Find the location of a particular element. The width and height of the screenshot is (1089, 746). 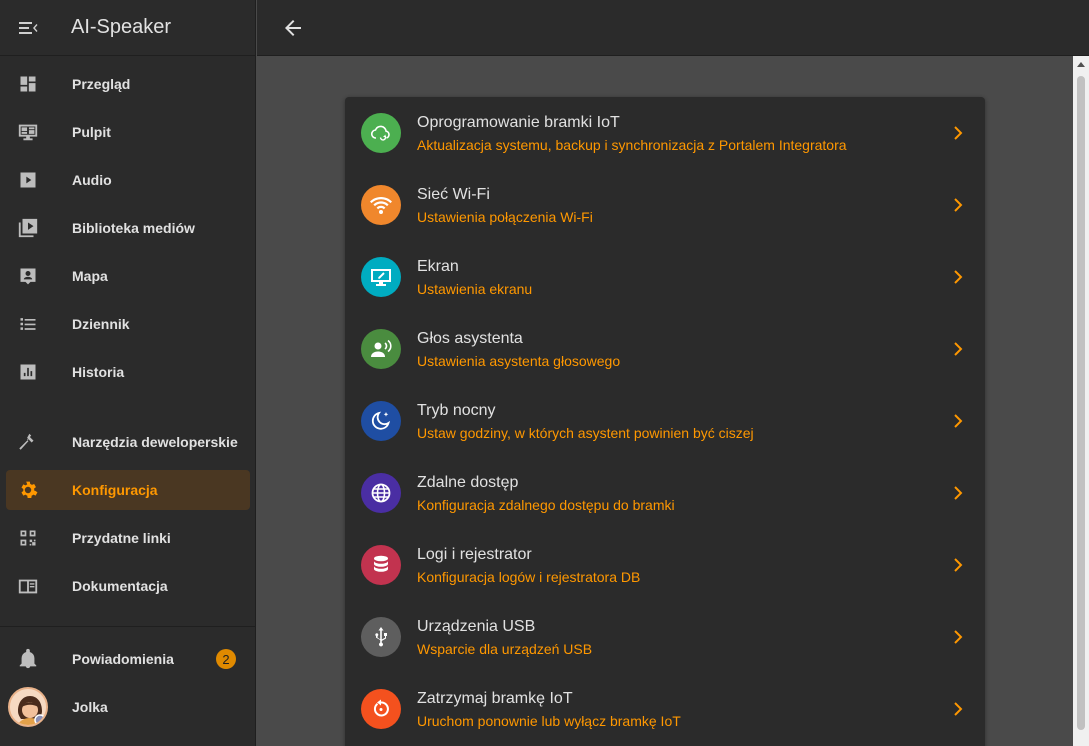

app-title: AI-Speaker is located at coordinates (121, 27).